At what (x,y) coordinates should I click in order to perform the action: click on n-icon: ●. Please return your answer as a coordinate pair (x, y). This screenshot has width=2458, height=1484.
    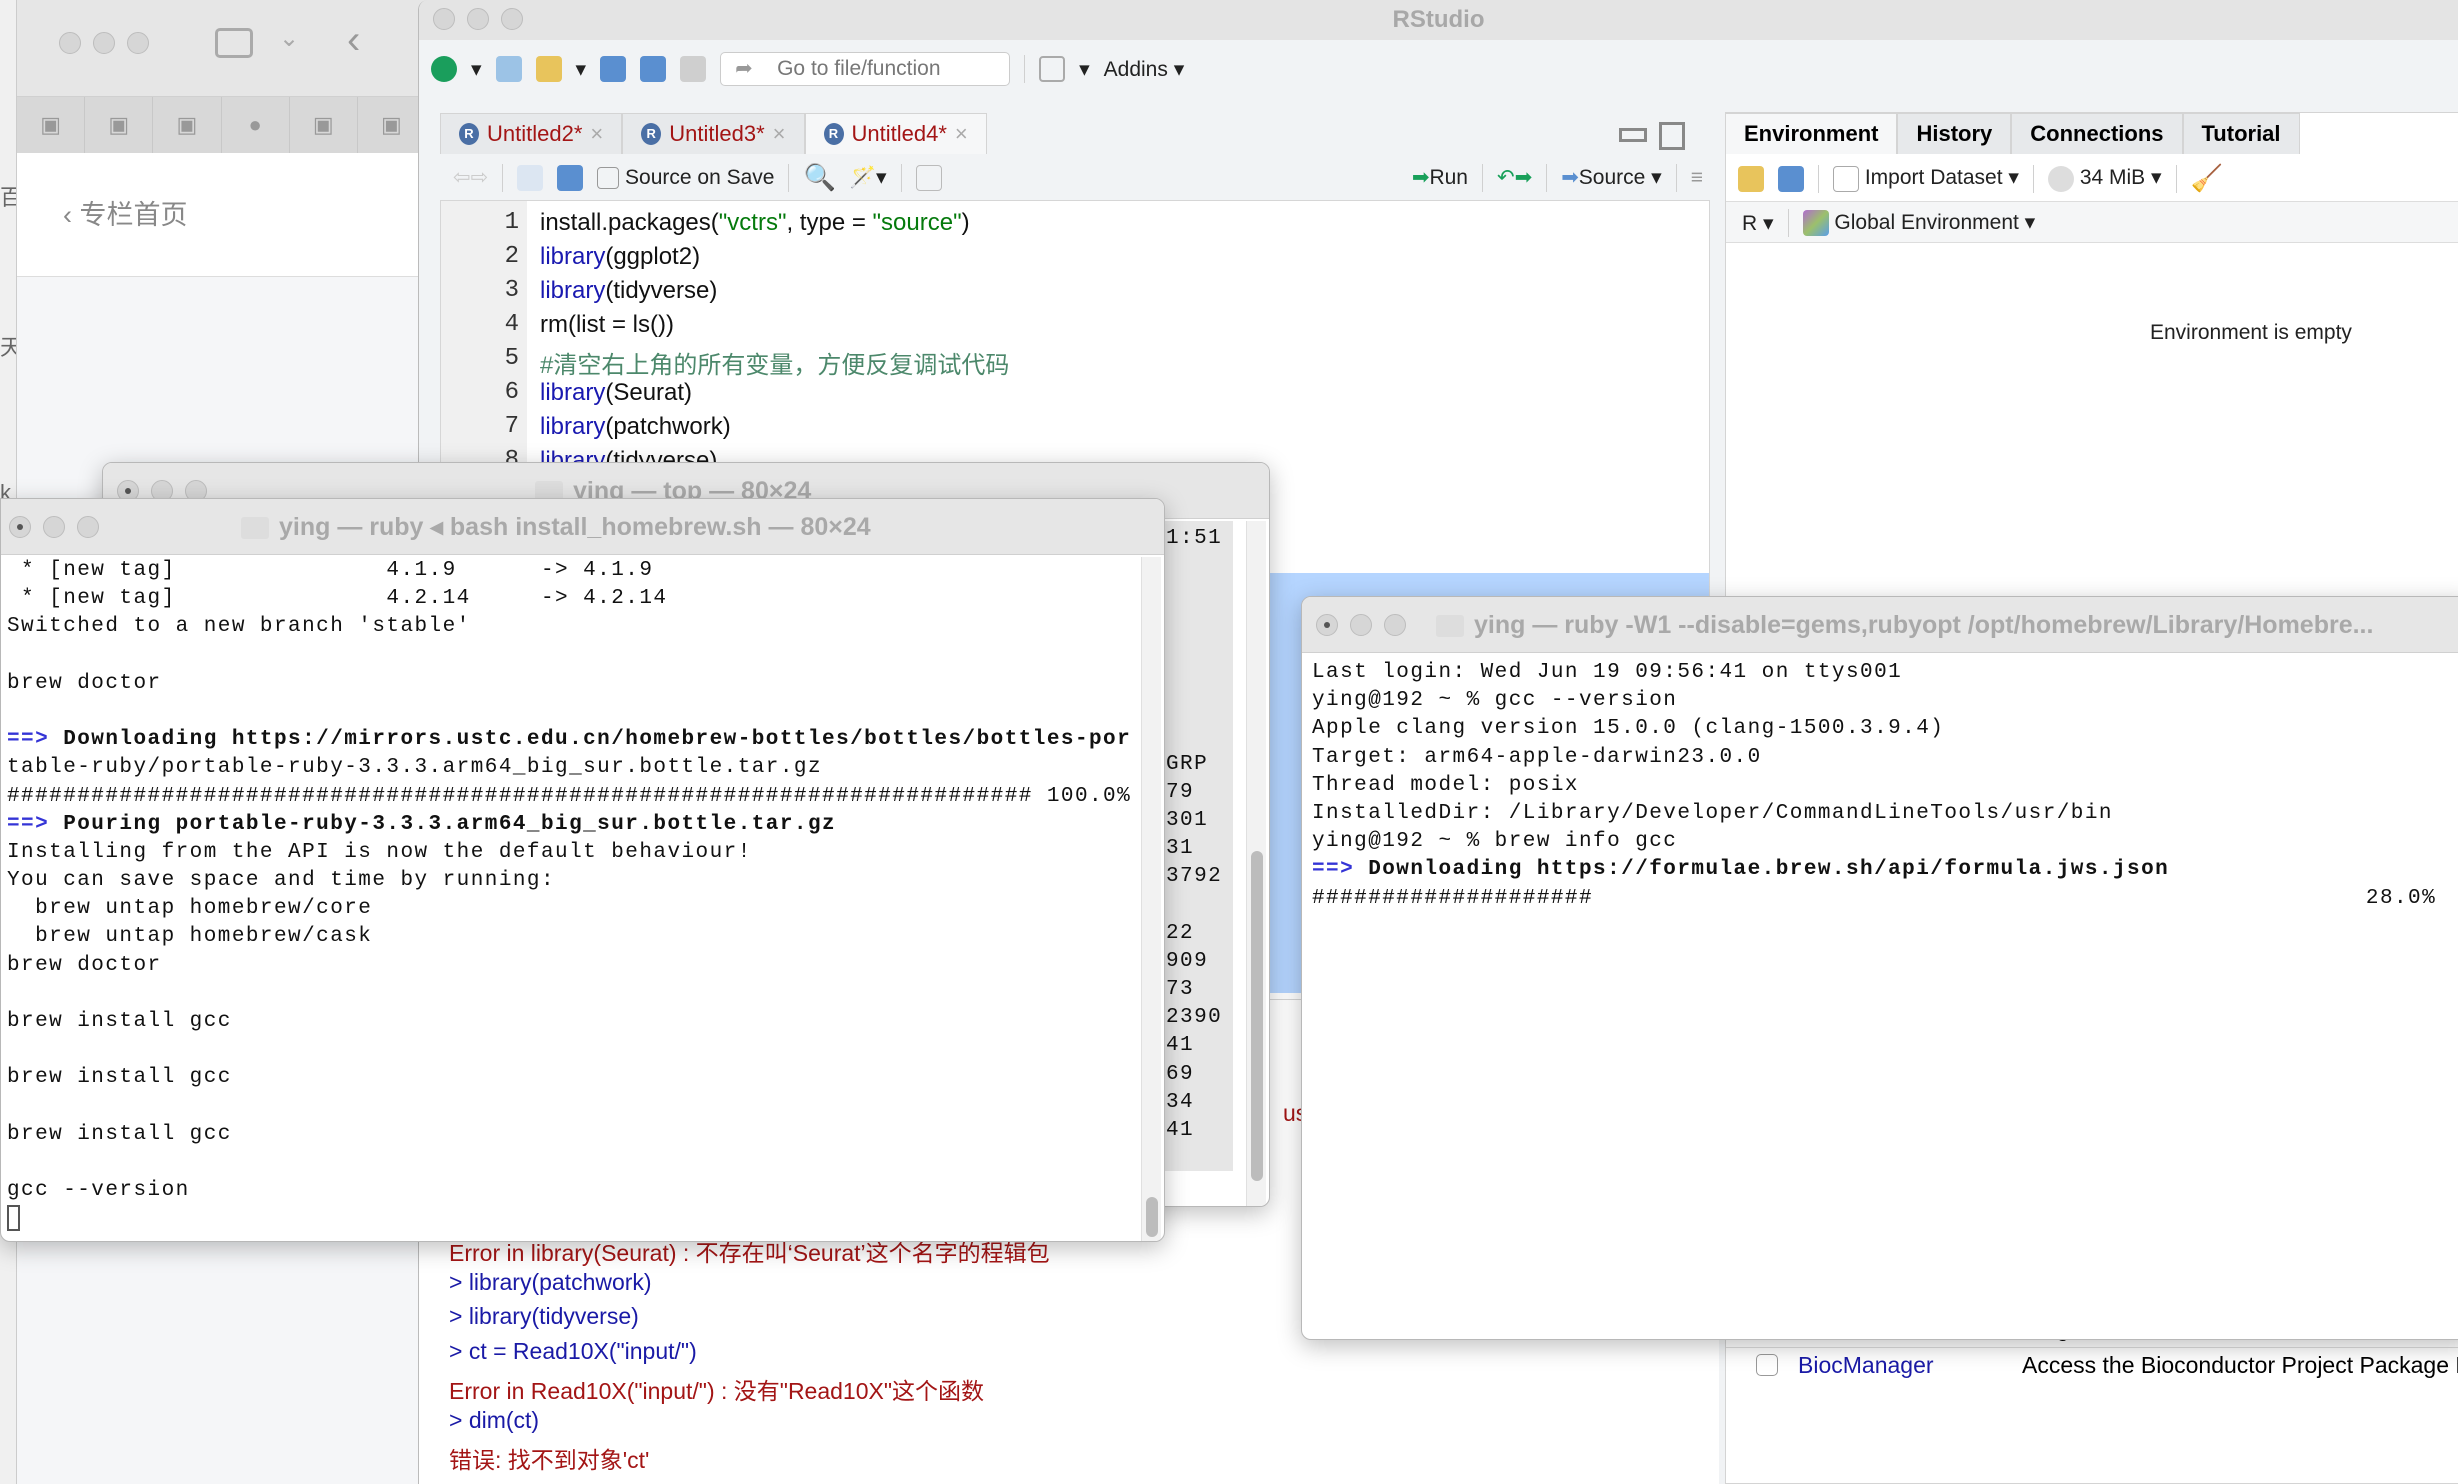
    Looking at the image, I should click on (256, 125).